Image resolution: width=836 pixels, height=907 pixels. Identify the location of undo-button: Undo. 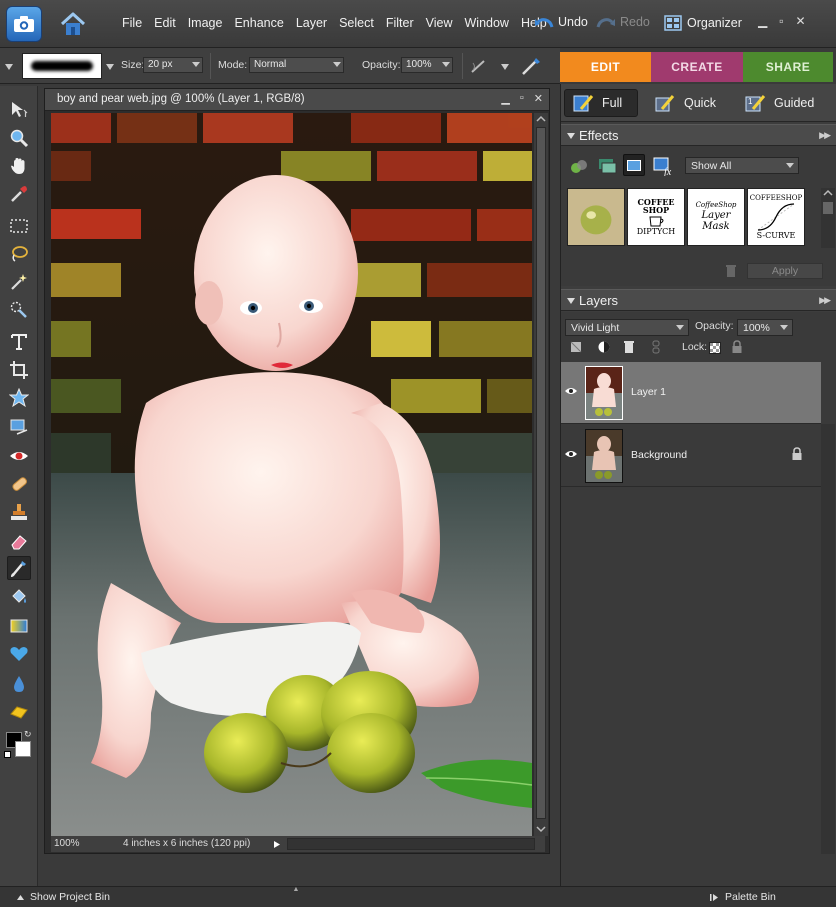
(561, 22).